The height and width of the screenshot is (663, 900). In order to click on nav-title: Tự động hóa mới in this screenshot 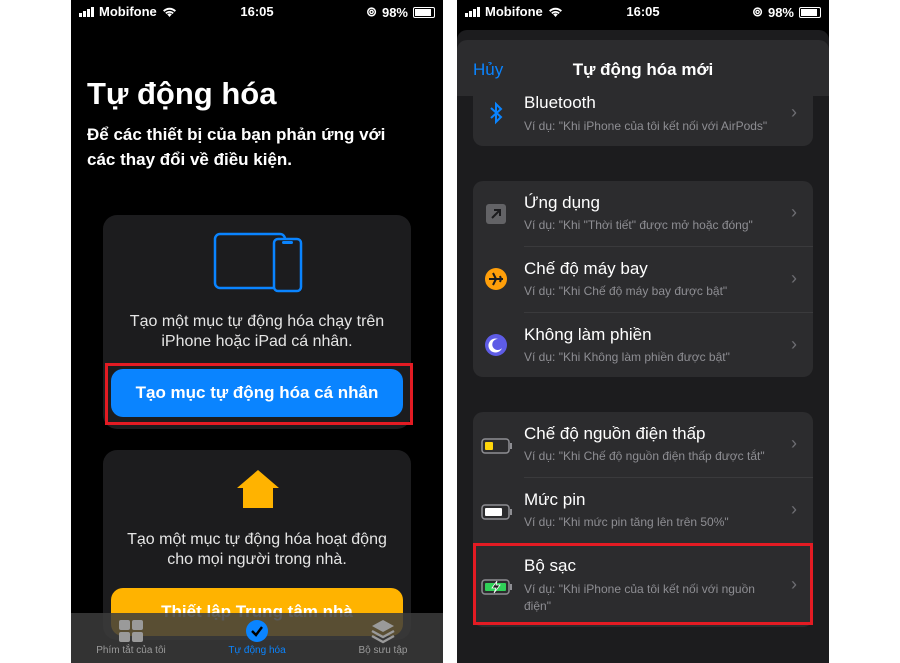, I will do `click(643, 69)`.